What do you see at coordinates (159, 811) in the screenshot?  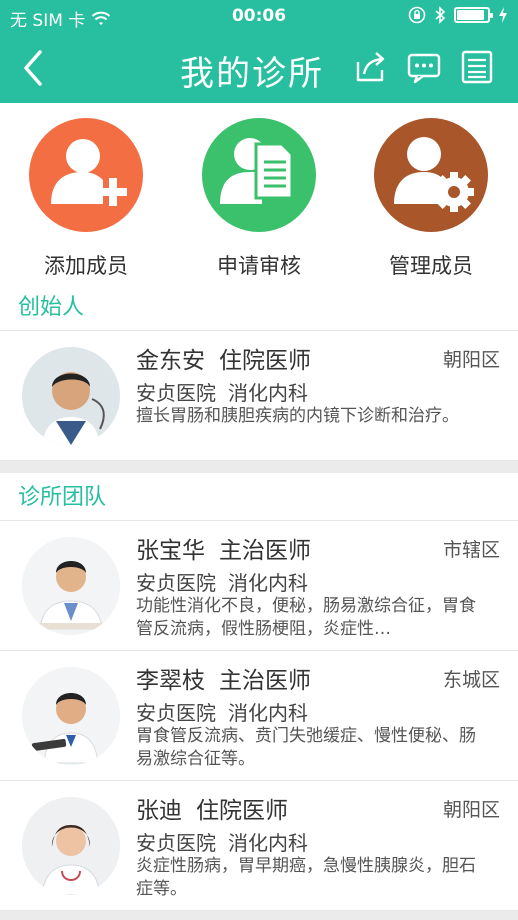 I see `member-name: 张迪` at bounding box center [159, 811].